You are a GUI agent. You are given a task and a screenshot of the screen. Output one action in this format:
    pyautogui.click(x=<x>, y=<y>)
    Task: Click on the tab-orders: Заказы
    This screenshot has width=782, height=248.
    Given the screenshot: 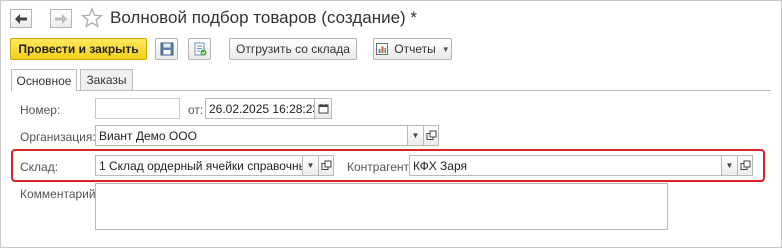 What is the action you would take?
    pyautogui.click(x=106, y=79)
    